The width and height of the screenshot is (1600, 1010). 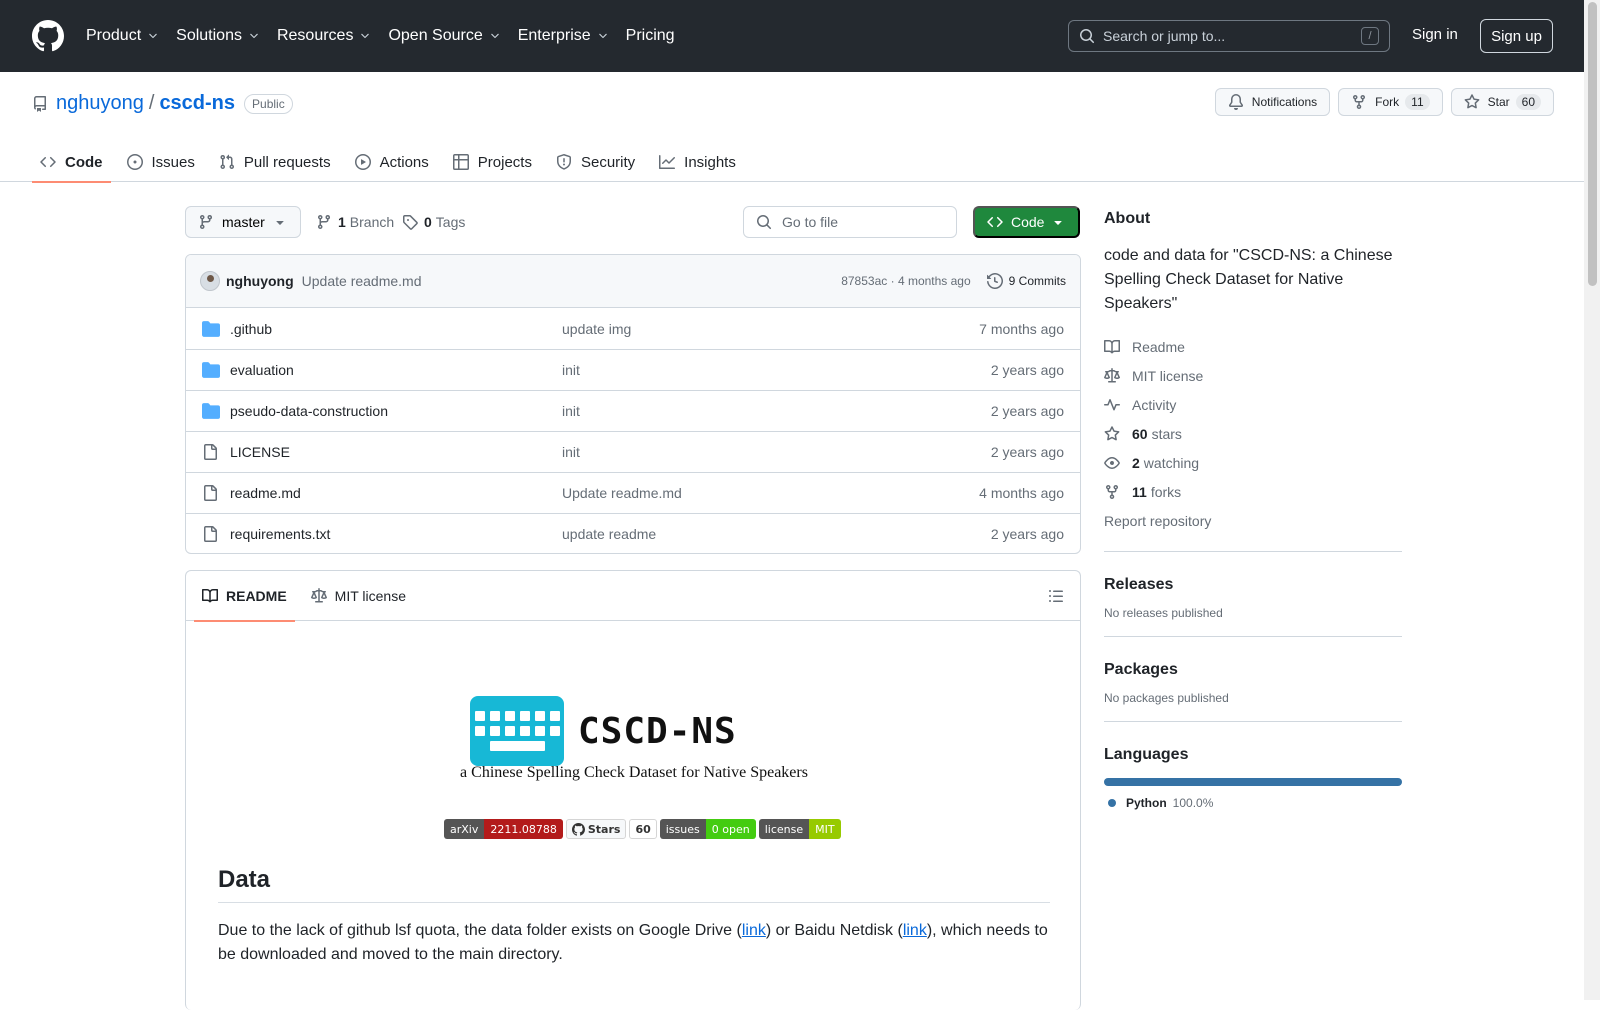 I want to click on nav-solutions: Solutions, so click(x=218, y=36).